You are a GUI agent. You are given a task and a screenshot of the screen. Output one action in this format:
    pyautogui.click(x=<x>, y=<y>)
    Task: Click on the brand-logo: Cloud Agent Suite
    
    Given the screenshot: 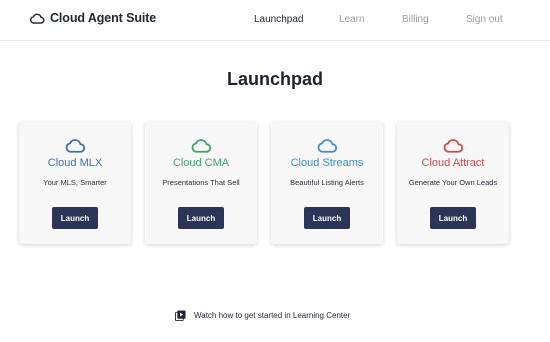 What is the action you would take?
    pyautogui.click(x=92, y=18)
    